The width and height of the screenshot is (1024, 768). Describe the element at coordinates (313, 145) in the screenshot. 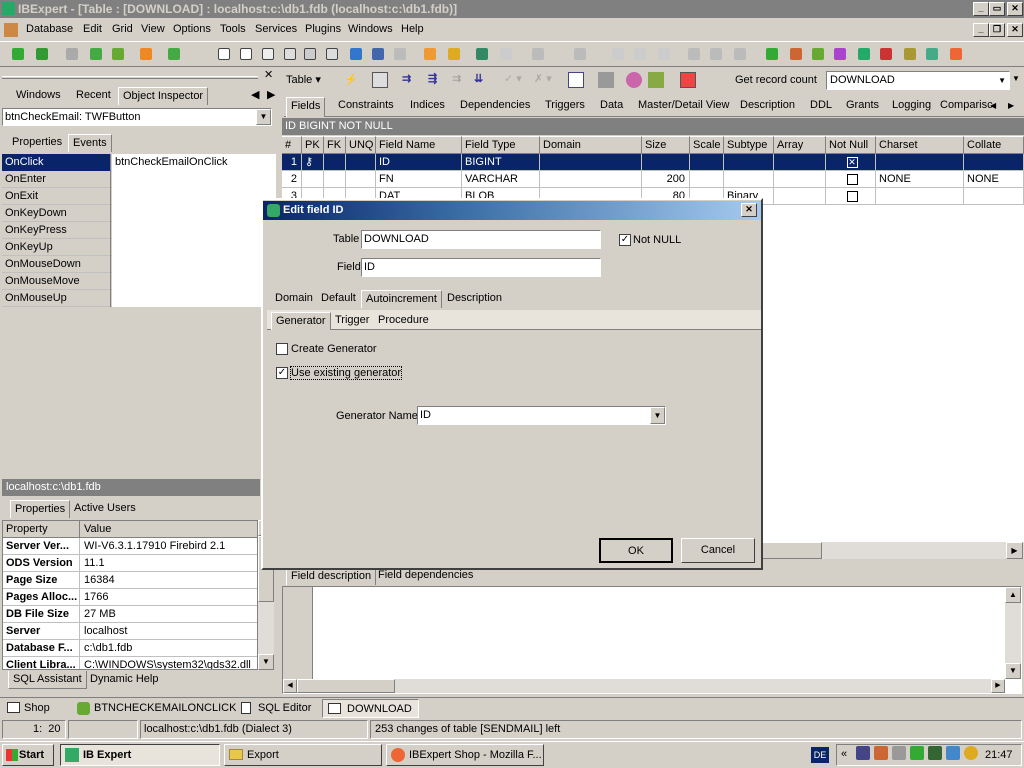

I see `column-header: PK` at that location.